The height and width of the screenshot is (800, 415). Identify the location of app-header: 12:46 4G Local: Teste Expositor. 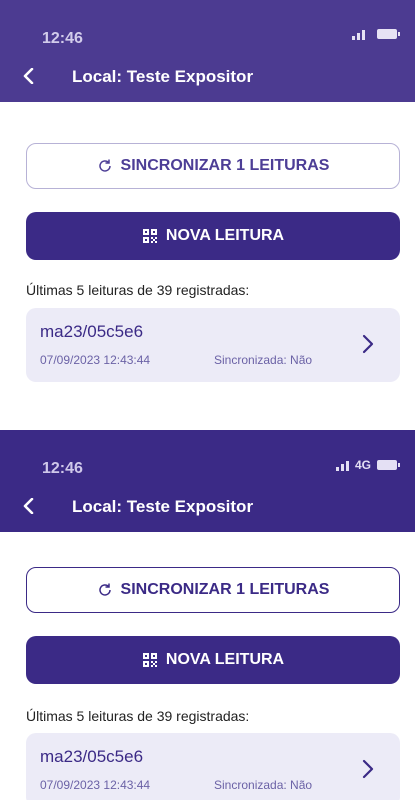
(207, 481).